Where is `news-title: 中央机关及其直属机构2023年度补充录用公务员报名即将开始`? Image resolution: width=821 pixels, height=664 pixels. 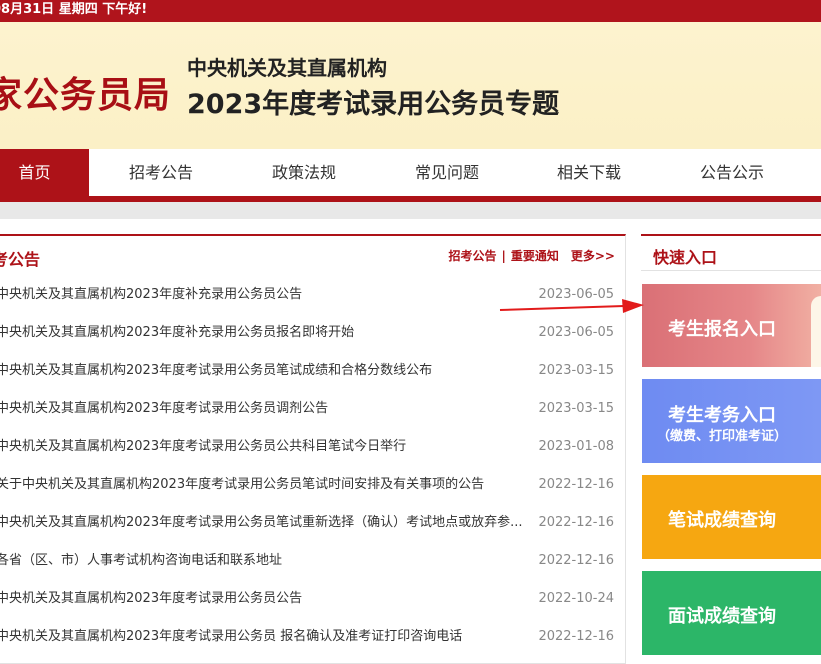
news-title: 中央机关及其直属机构2023年度补充录用公务员报名即将开始 is located at coordinates (177, 333).